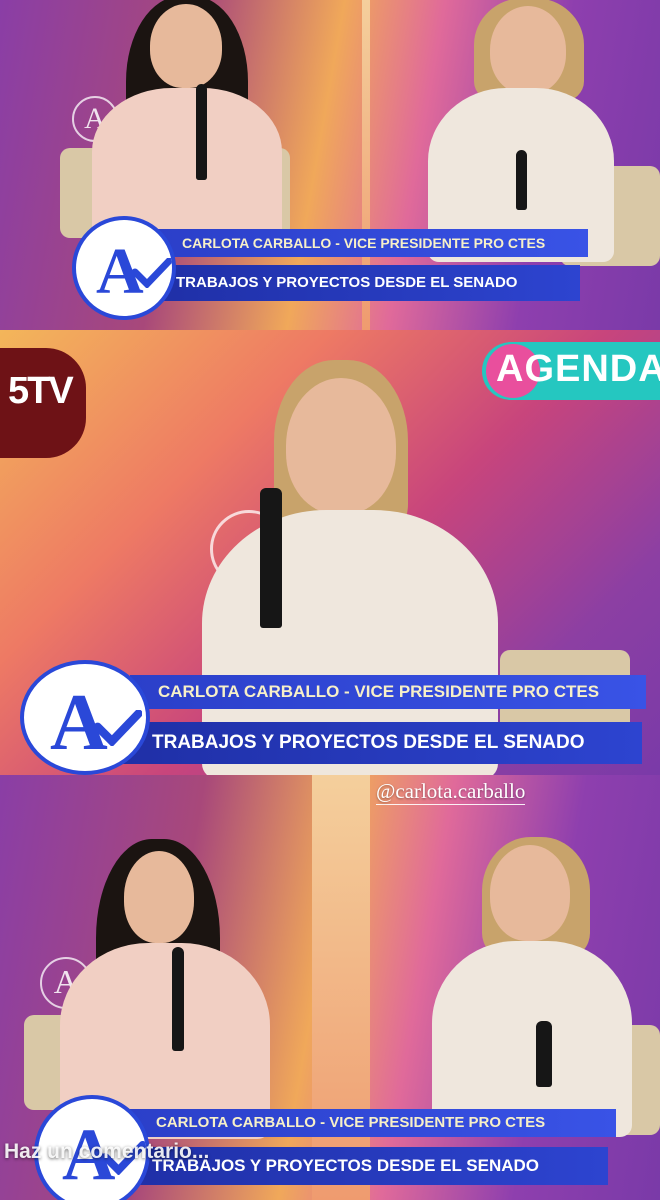  I want to click on channel-badge-label: 5TV, so click(41, 391).